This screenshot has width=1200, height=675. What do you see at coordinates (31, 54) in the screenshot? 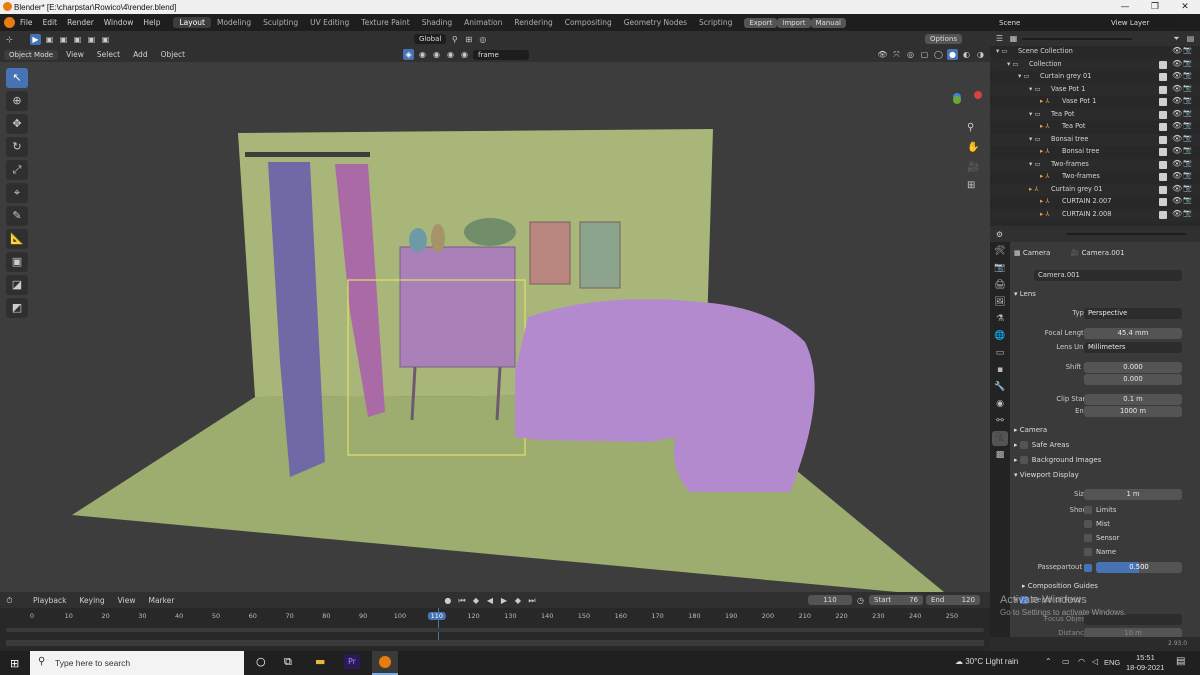
I see `object-mode-dropdown: Object Mode` at bounding box center [31, 54].